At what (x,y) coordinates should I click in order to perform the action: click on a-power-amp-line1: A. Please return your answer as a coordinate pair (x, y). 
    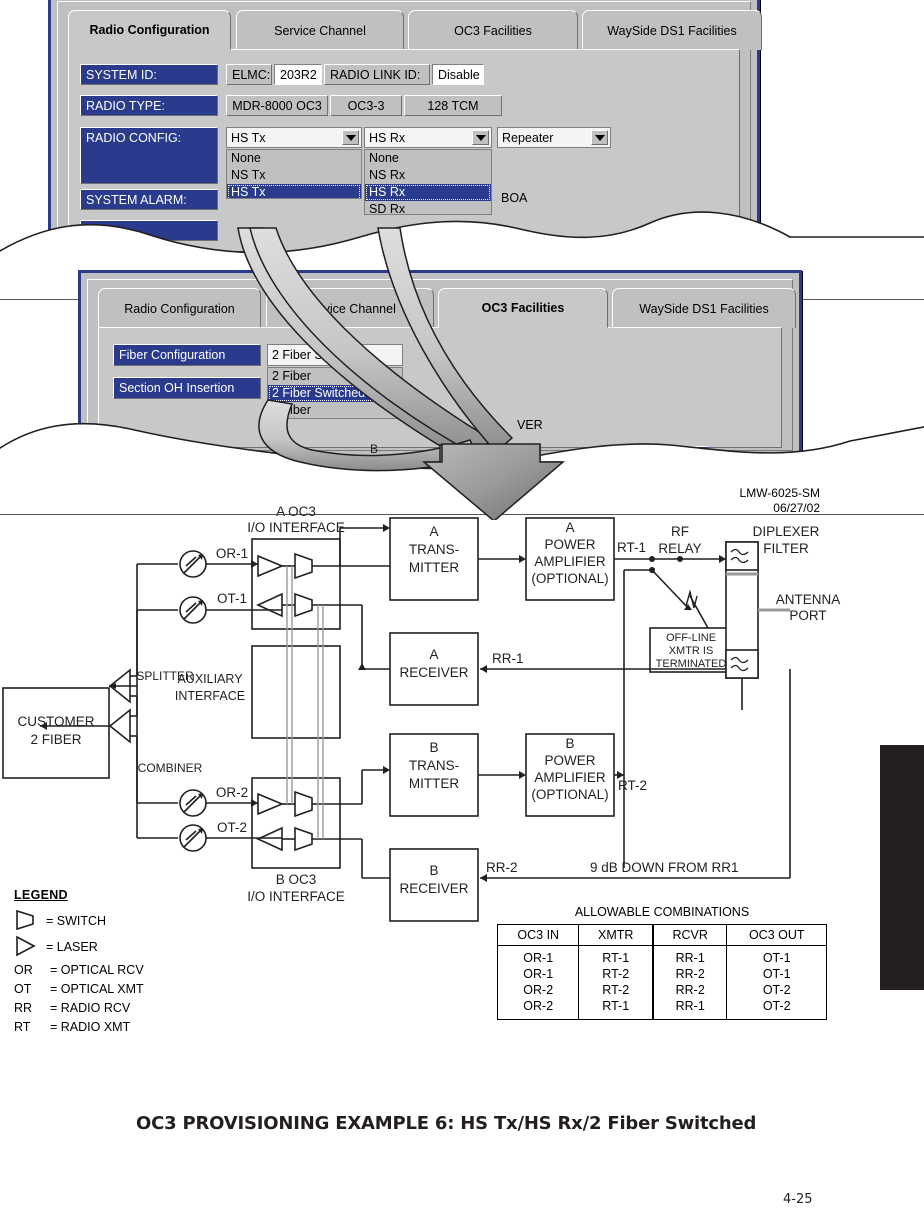
    Looking at the image, I should click on (569, 527).